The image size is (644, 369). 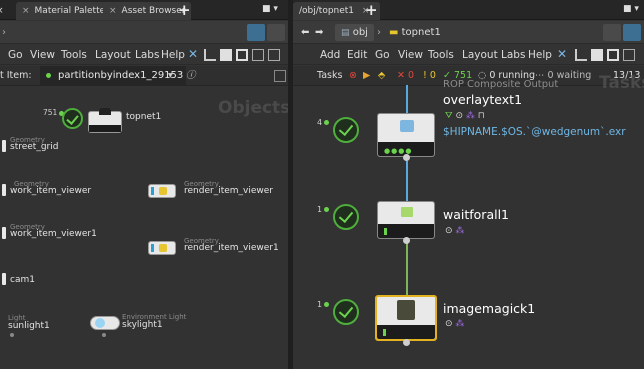 What do you see at coordinates (70, 11) in the screenshot?
I see `tab-label: Material Palette` at bounding box center [70, 11].